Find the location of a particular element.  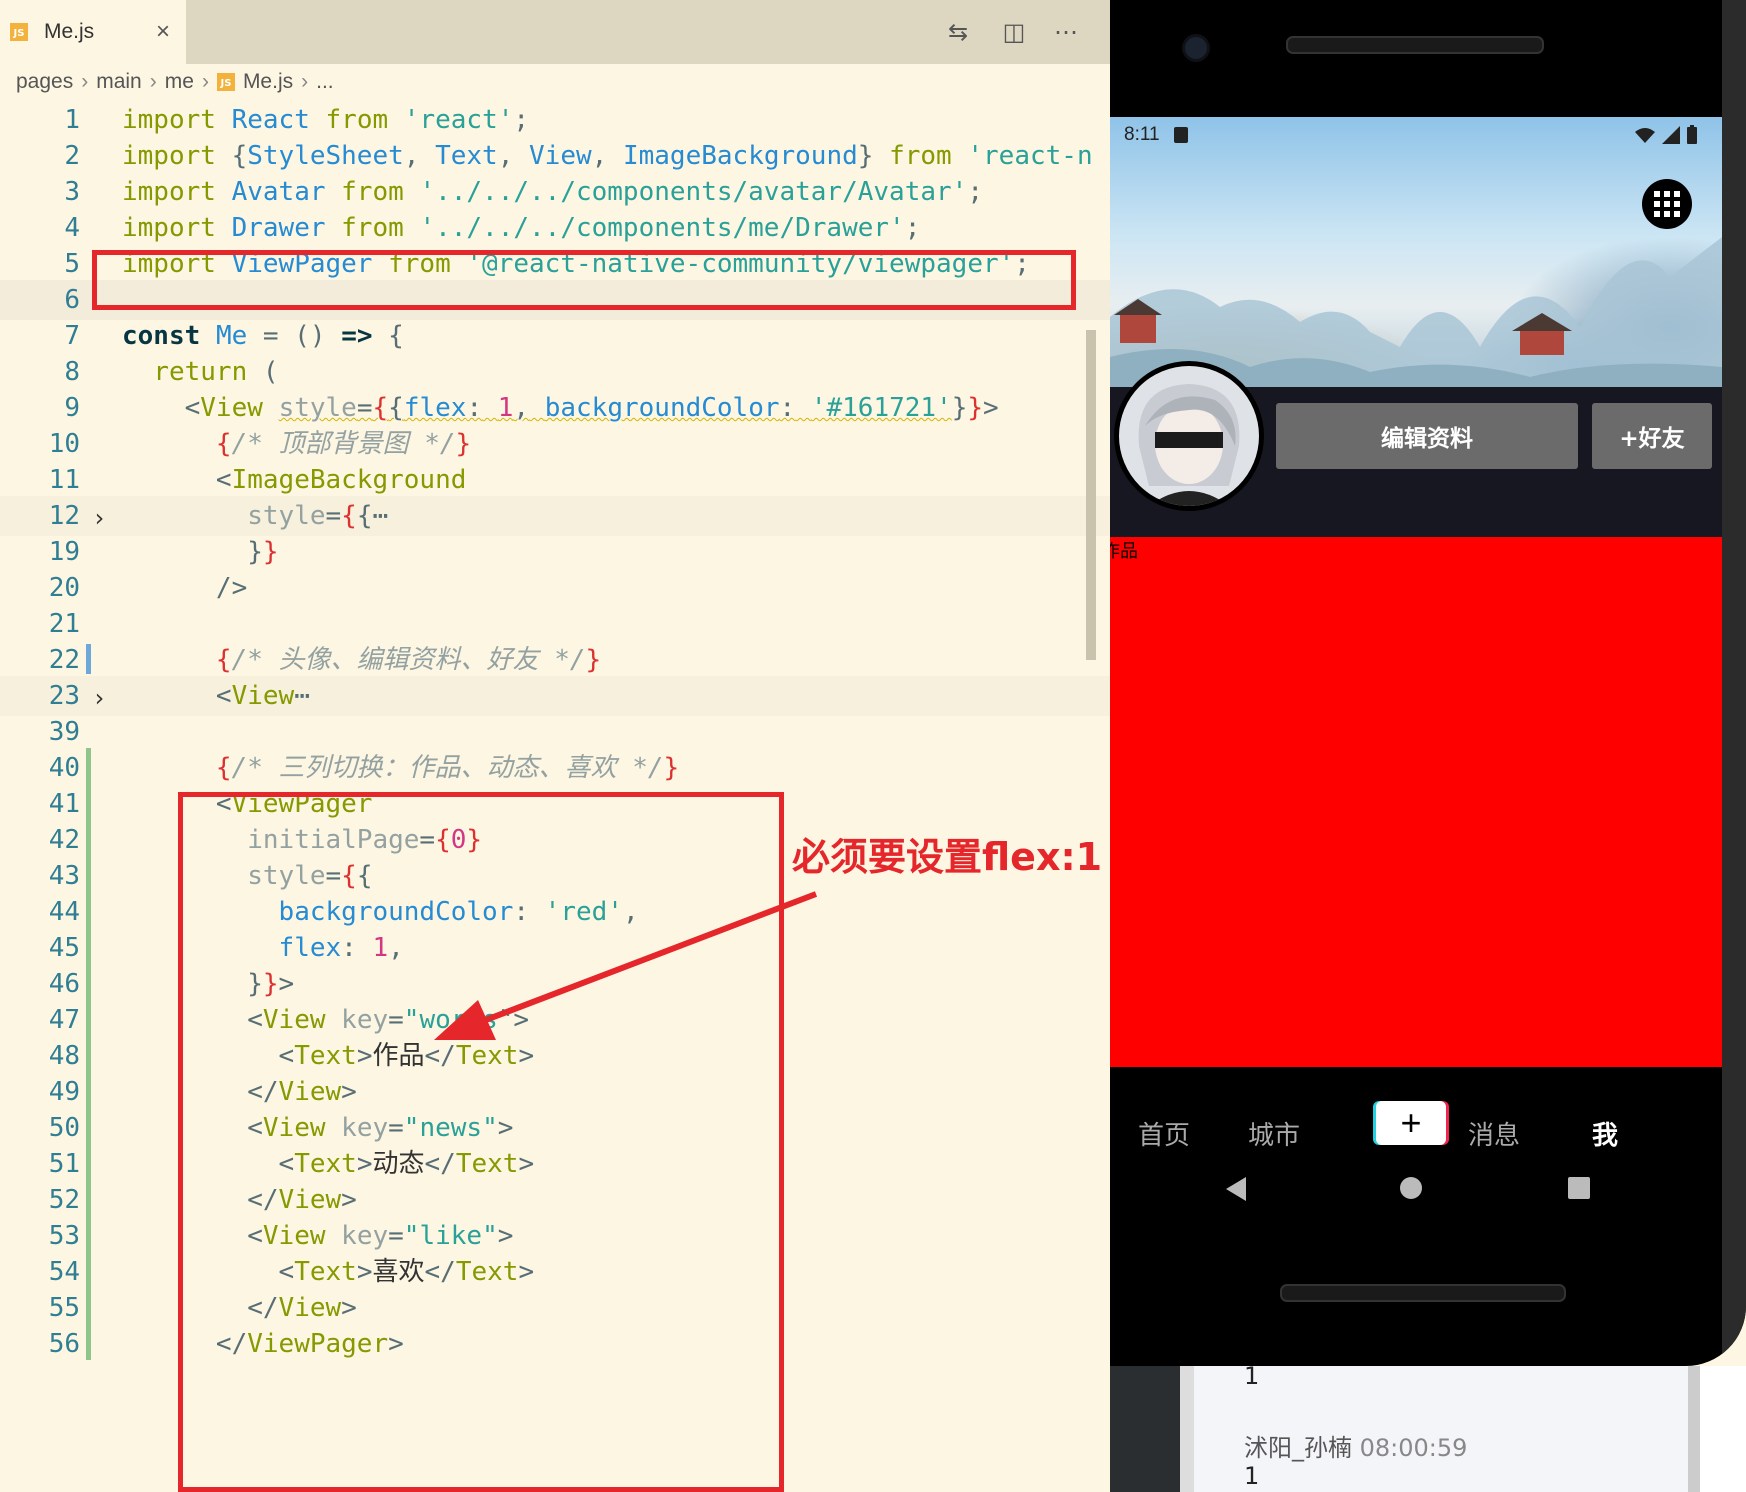

header-background-image is located at coordinates (1416, 252).